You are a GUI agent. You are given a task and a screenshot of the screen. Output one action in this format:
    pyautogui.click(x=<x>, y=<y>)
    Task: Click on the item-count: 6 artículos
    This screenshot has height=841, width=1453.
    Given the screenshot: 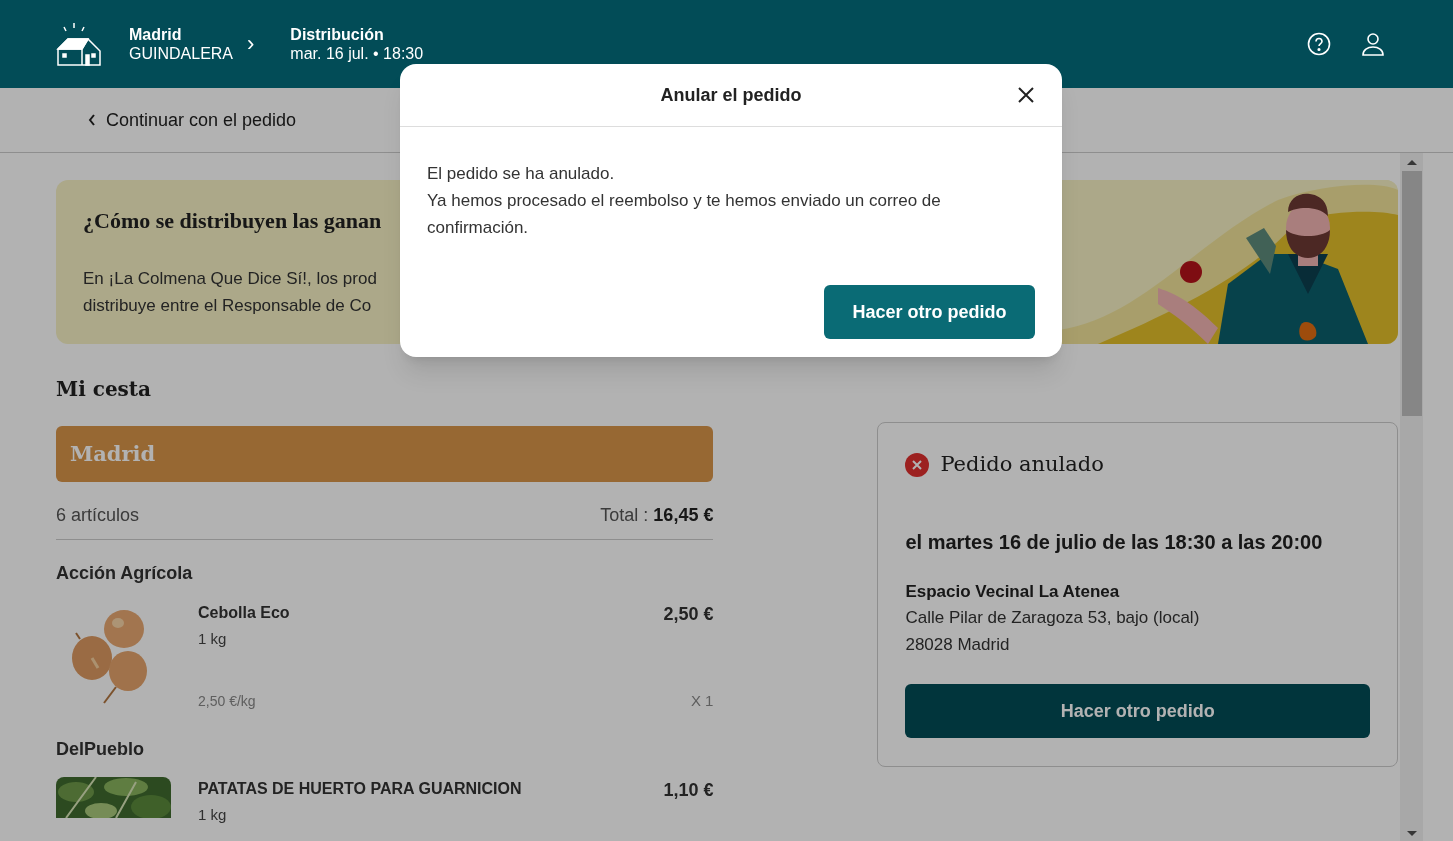 What is the action you would take?
    pyautogui.click(x=98, y=515)
    